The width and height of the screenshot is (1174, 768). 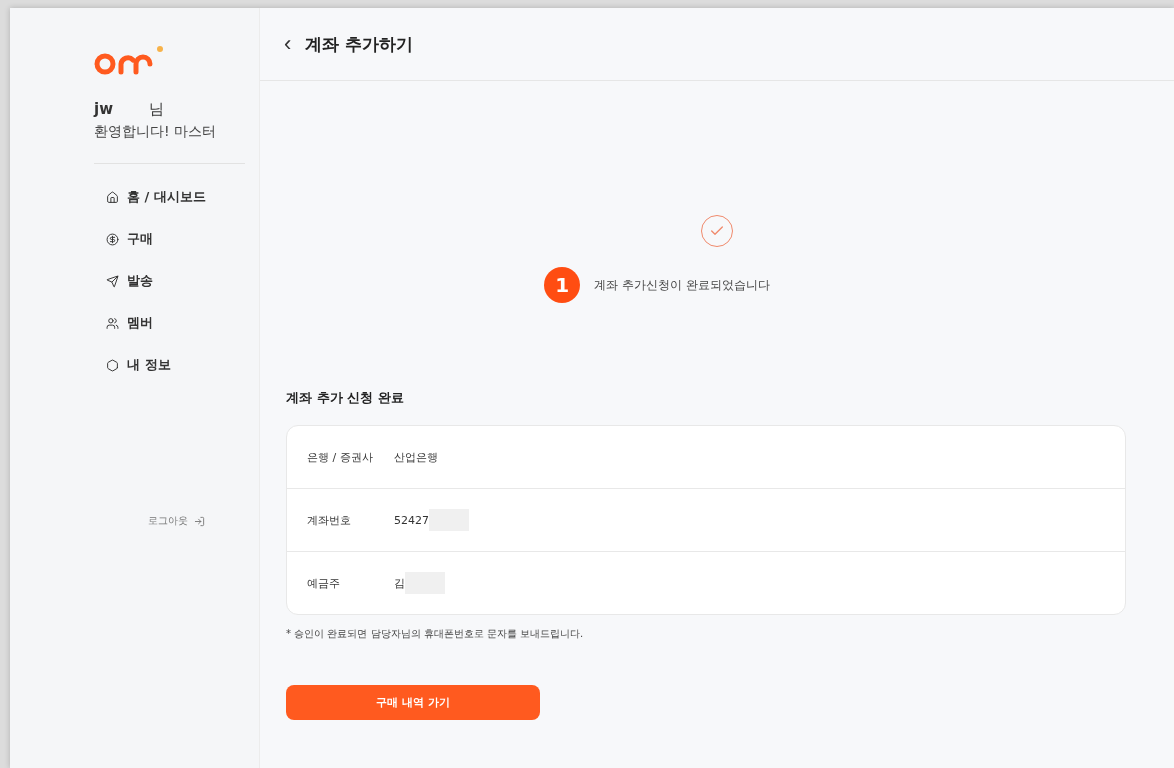 I want to click on logout-icon, so click(x=199, y=521).